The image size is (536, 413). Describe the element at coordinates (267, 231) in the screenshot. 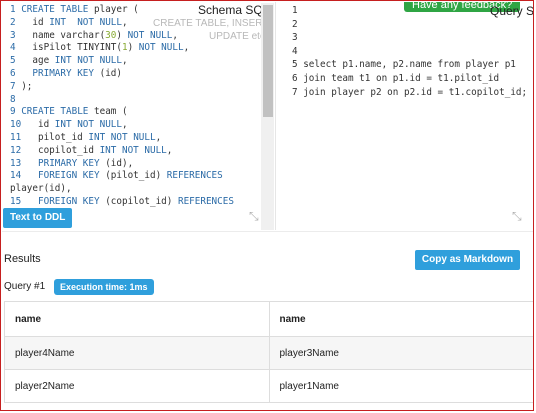

I see `results-separator` at that location.